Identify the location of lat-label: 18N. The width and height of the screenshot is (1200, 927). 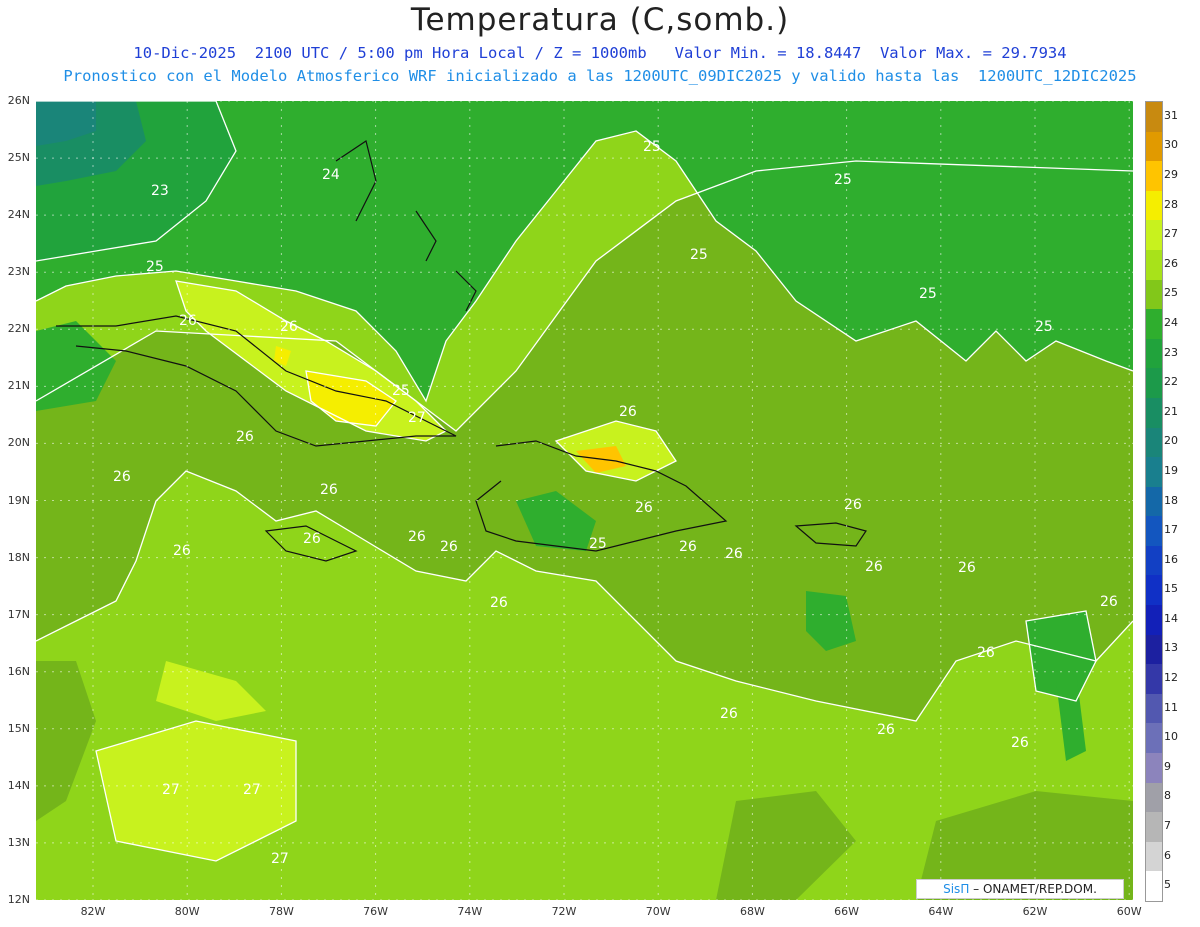
(18, 557).